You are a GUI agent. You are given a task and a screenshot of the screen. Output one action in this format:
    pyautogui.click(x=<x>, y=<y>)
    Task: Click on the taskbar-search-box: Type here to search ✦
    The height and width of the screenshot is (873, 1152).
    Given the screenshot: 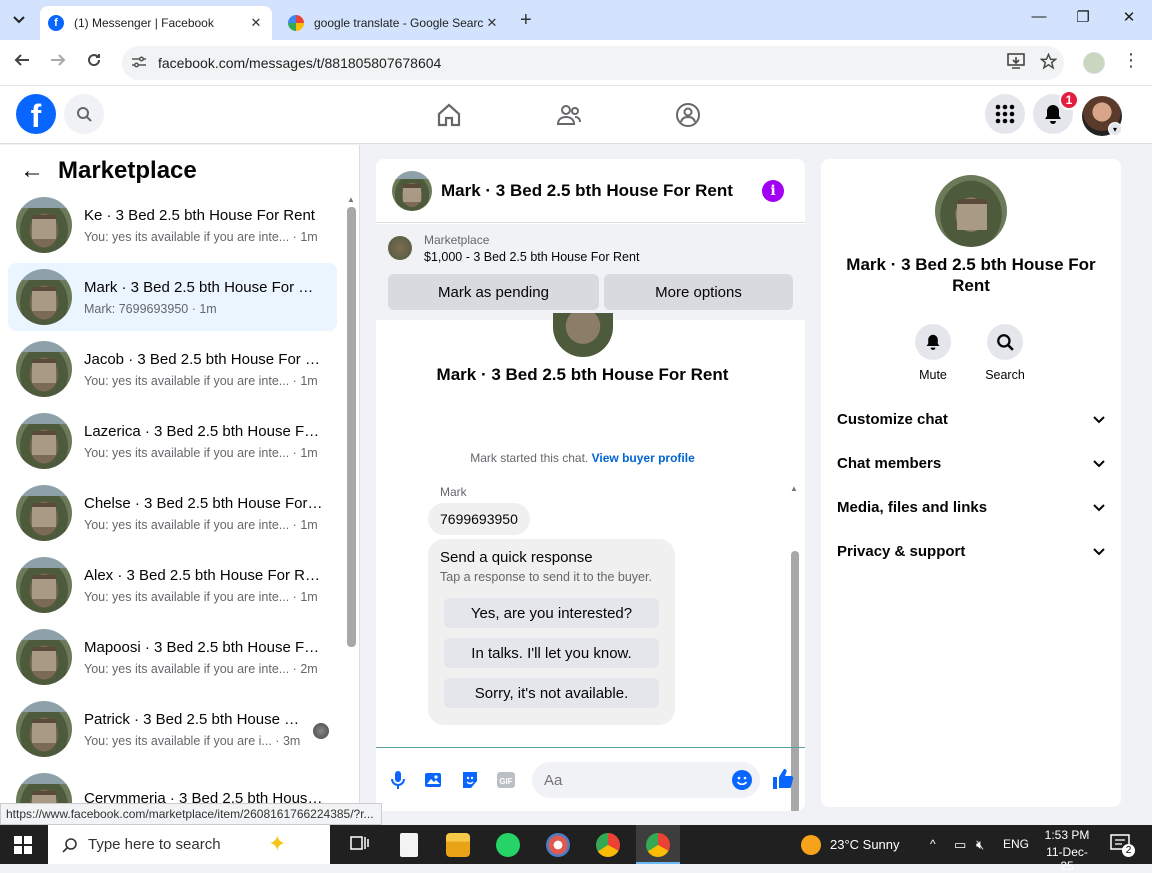 What is the action you would take?
    pyautogui.click(x=189, y=844)
    